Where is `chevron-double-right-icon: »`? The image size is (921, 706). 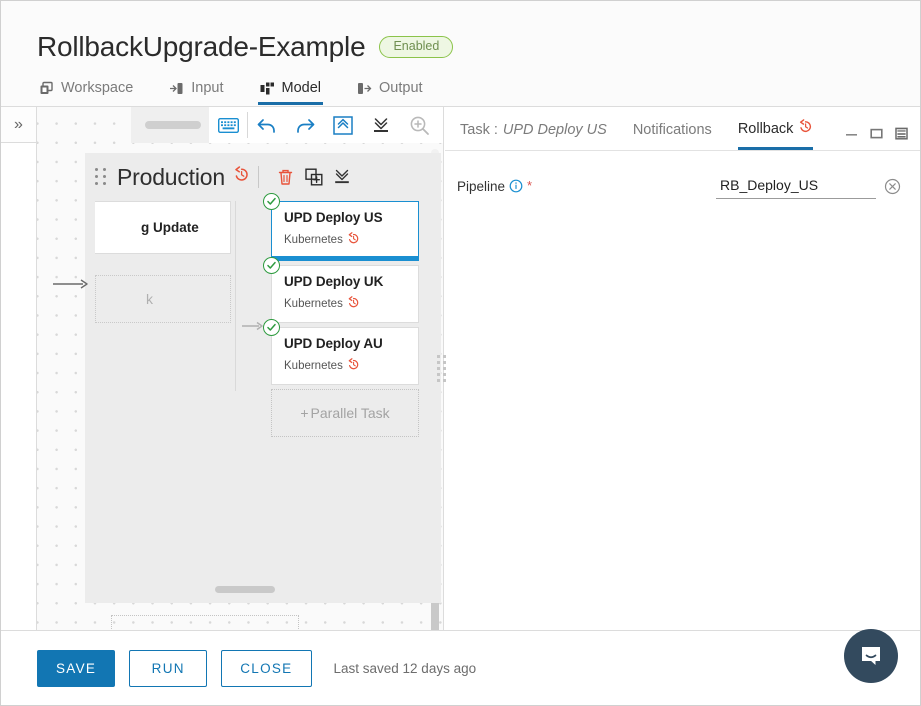
chevron-double-right-icon: » is located at coordinates (18, 125).